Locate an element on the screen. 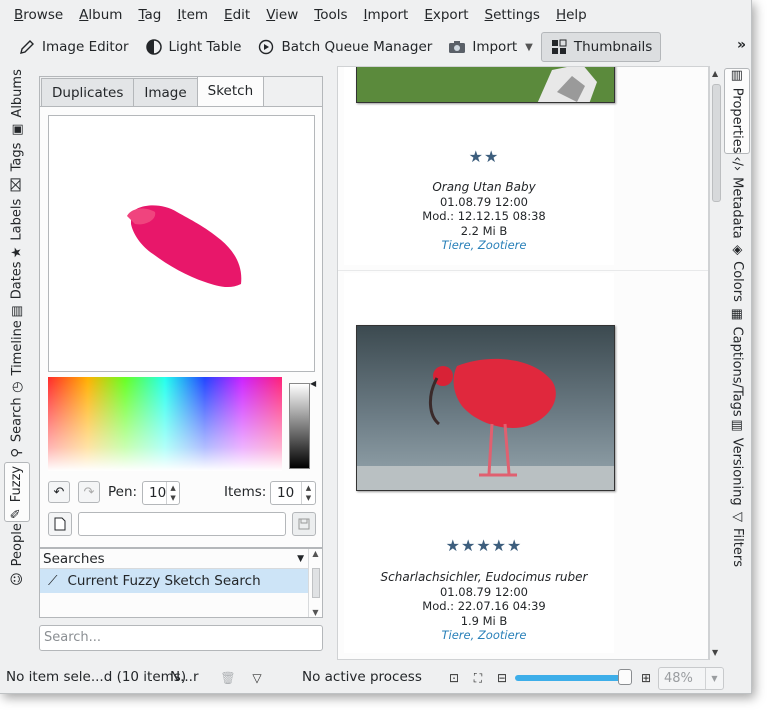 Image resolution: width=774 pixels, height=716 pixels. searches-header: Searches ▼ is located at coordinates (174, 559).